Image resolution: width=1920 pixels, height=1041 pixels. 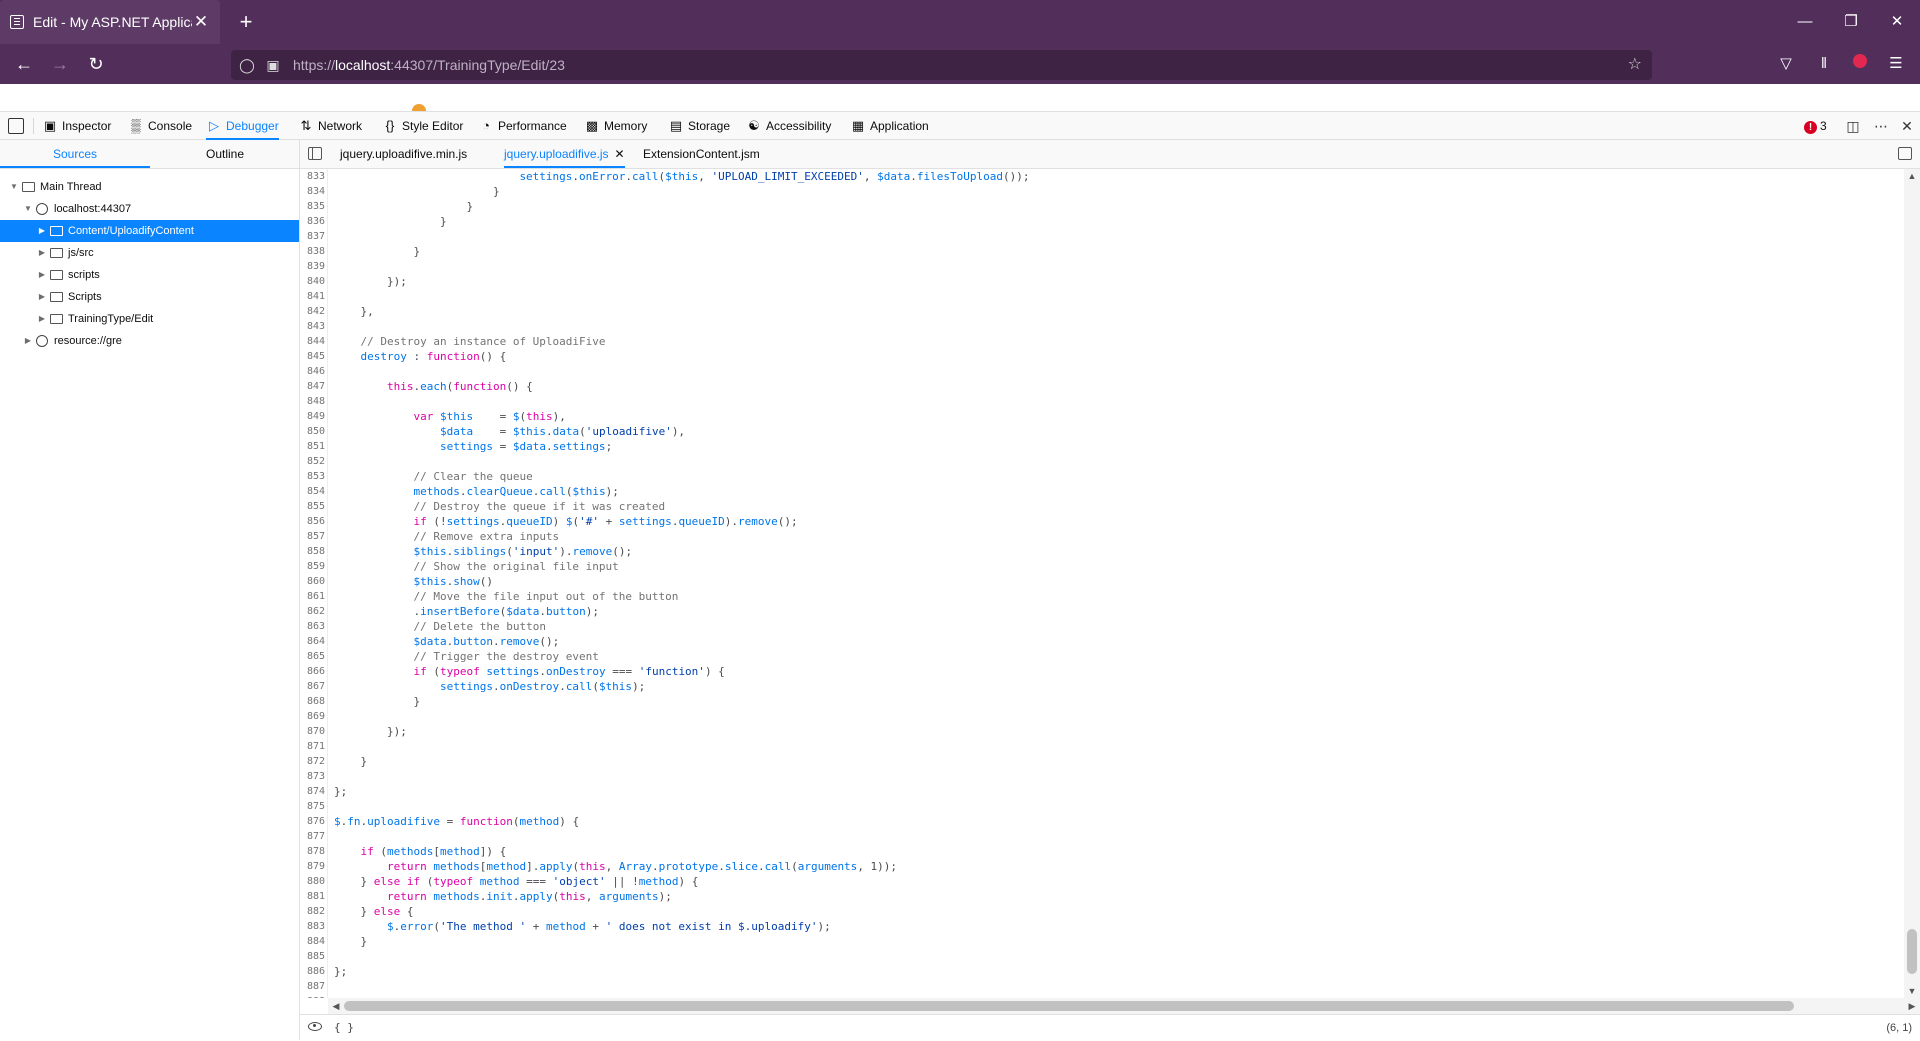 I want to click on line-number: 833, so click(x=312, y=176).